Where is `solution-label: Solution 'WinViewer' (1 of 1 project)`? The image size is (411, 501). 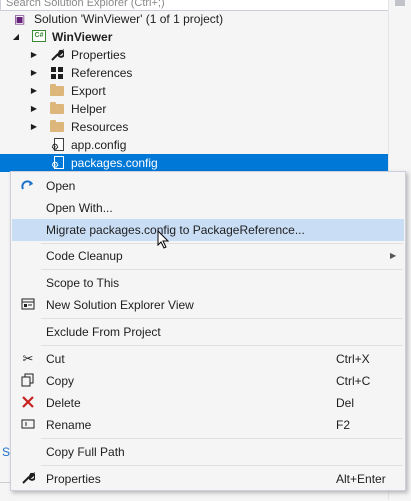 solution-label: Solution 'WinViewer' (1 of 1 project) is located at coordinates (129, 19).